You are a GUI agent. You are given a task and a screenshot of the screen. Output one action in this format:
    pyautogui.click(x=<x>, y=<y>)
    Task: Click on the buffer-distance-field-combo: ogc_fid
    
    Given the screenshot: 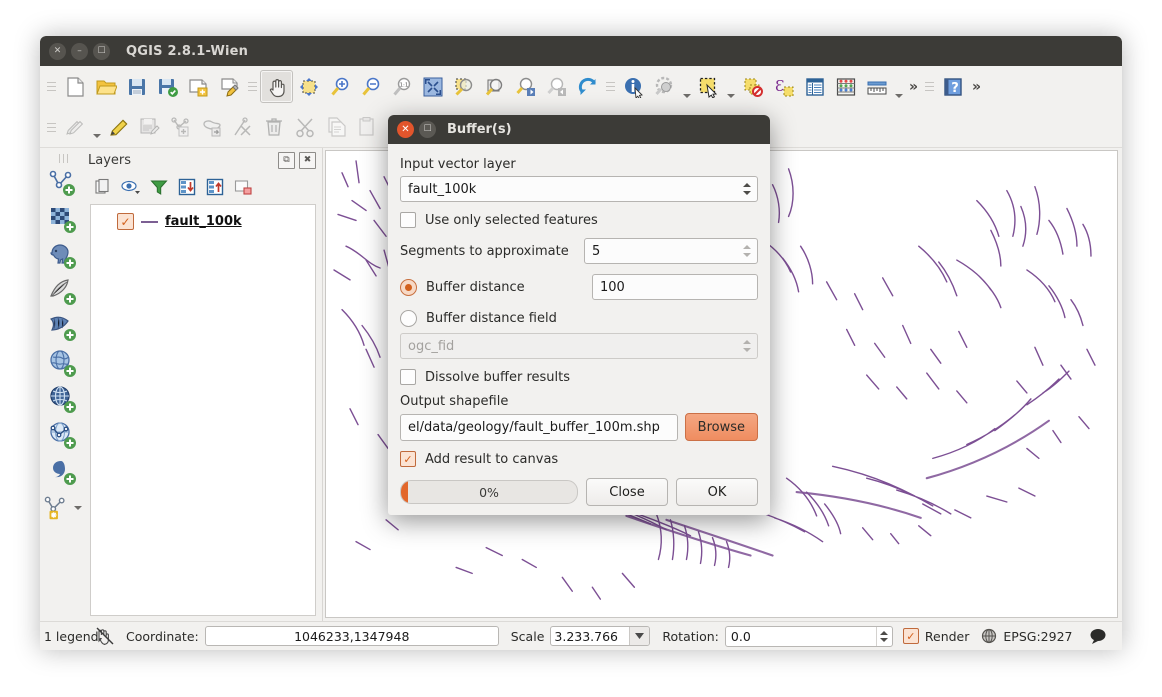 What is the action you would take?
    pyautogui.click(x=579, y=346)
    